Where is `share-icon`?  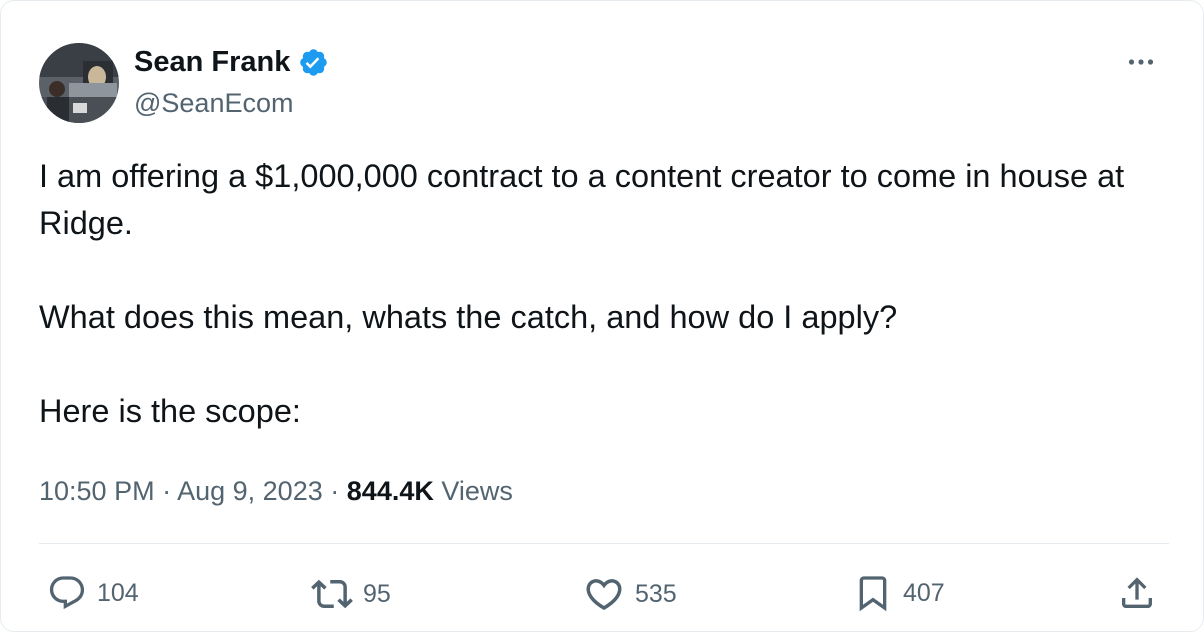
share-icon is located at coordinates (1137, 592).